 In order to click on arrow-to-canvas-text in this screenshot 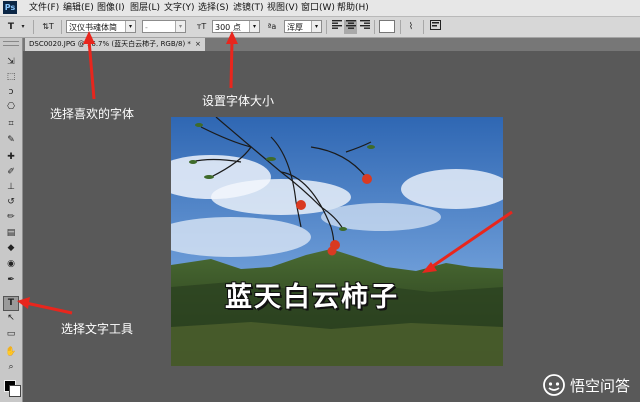, I will do `click(471, 240)`.